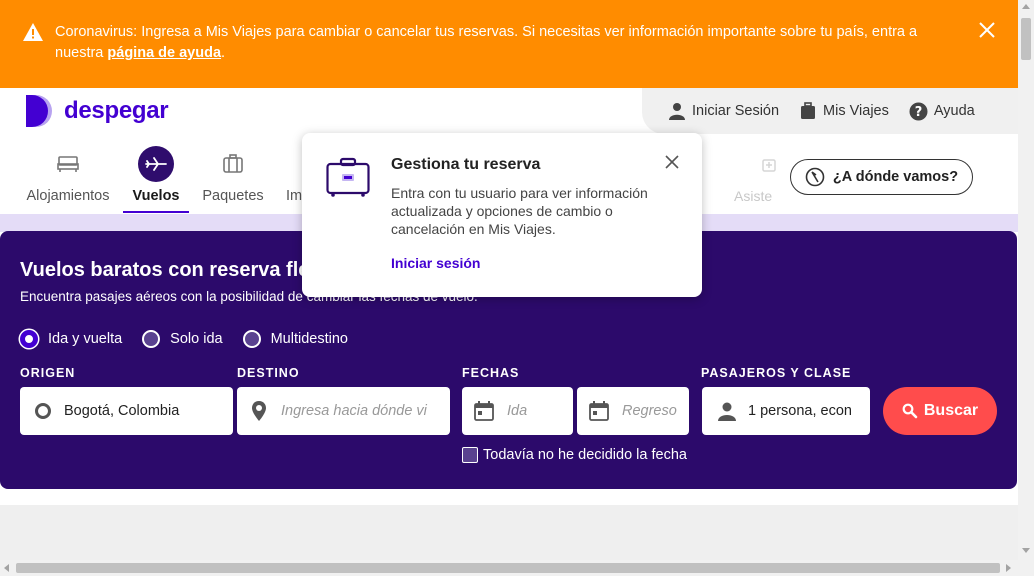  I want to click on bed-icon, so click(68, 164).